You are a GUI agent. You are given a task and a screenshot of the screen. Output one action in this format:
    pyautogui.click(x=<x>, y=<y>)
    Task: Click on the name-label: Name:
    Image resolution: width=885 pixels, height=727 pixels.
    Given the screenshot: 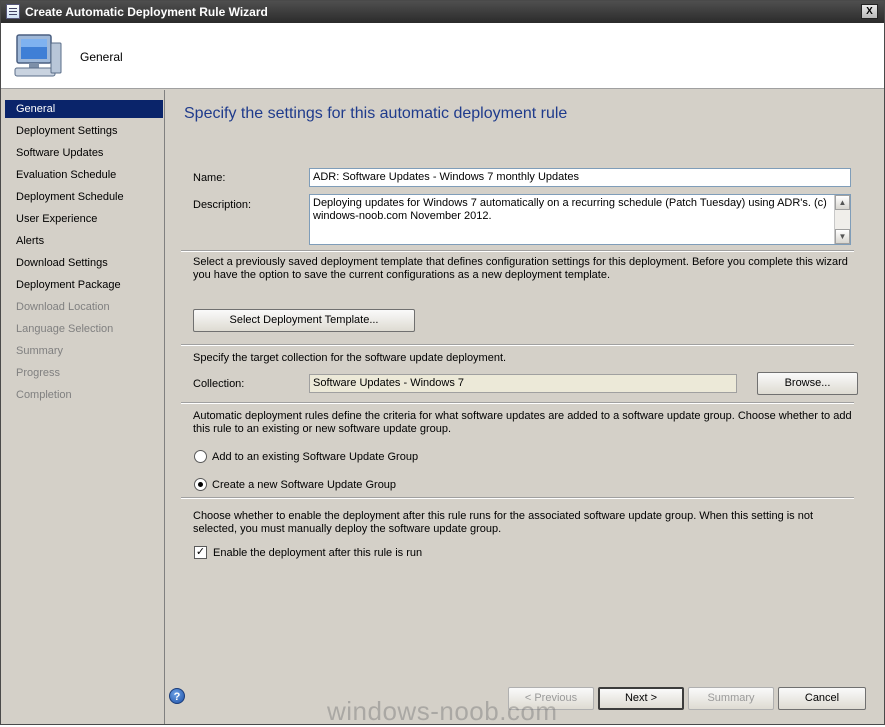 What is the action you would take?
    pyautogui.click(x=209, y=178)
    